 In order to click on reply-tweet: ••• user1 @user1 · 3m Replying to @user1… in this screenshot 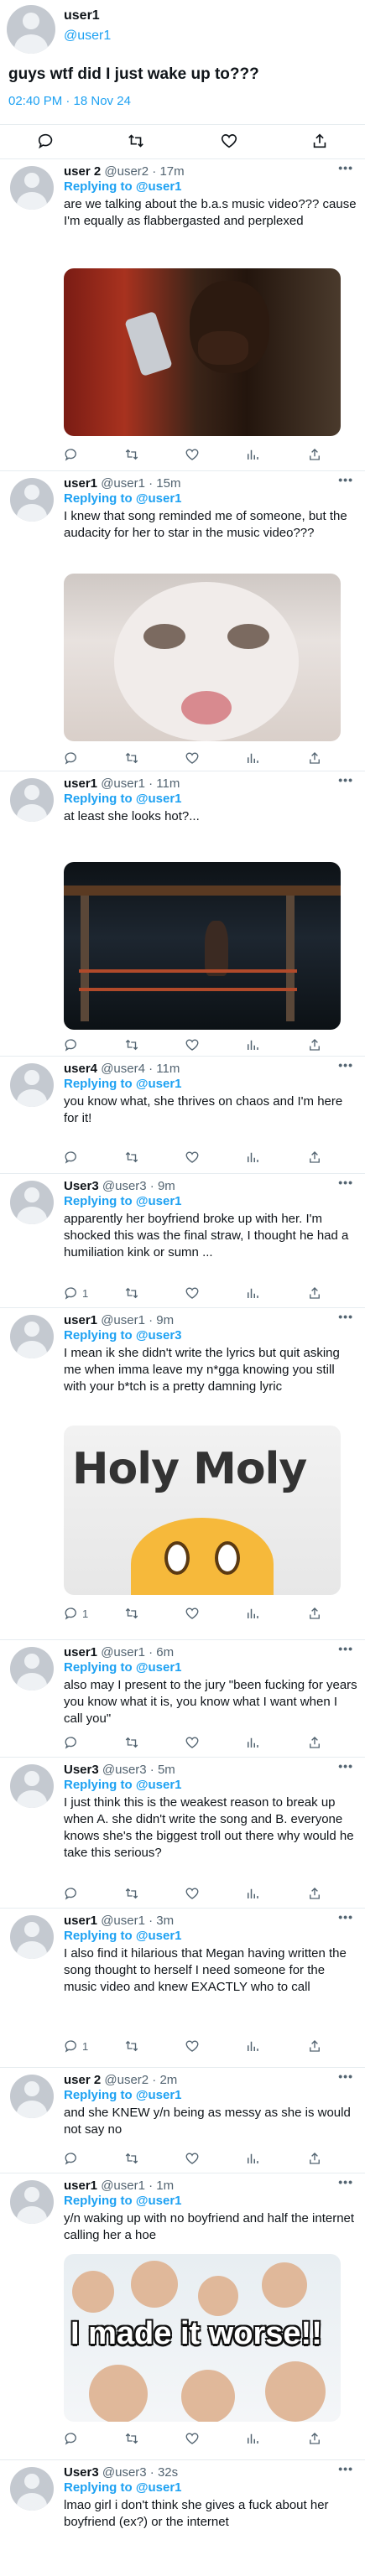, I will do `click(183, 1988)`.